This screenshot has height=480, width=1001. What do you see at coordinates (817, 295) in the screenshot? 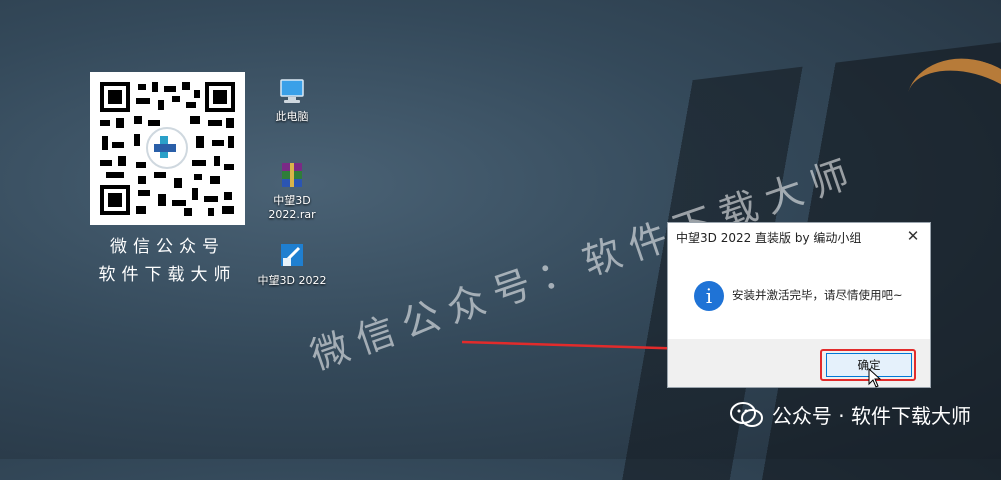
I see `dialog-message: 安装并激活完毕，请尽情使用吧~` at bounding box center [817, 295].